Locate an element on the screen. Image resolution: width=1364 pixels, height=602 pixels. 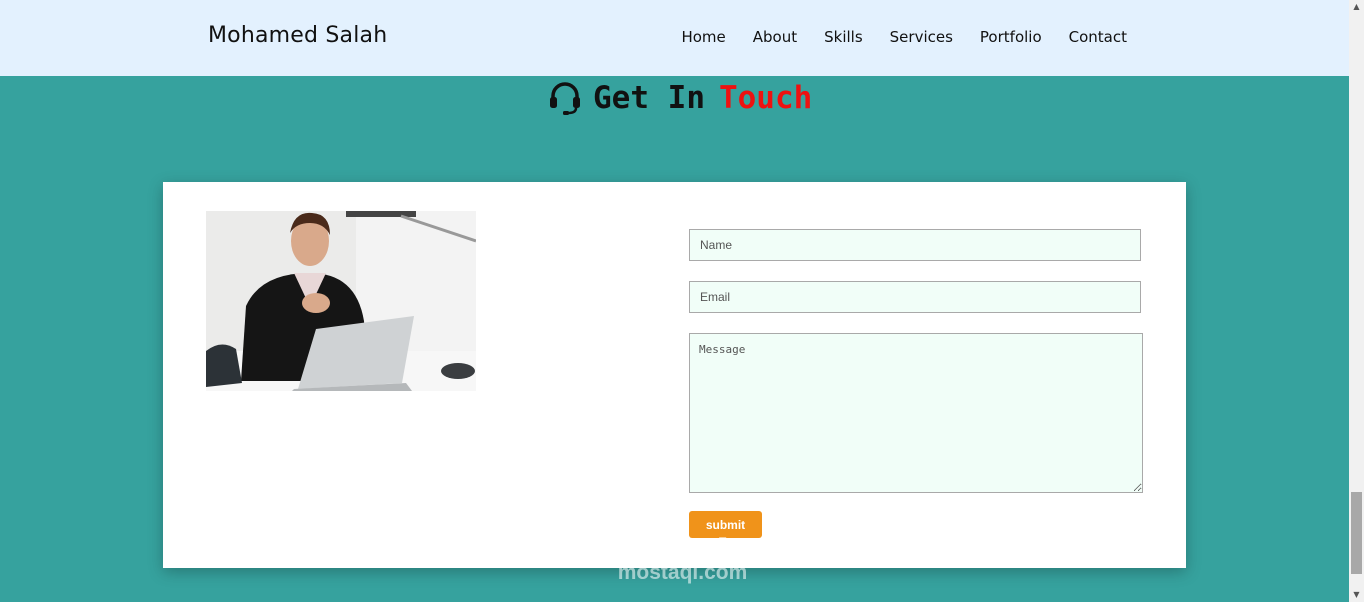
scrollbar-thumb is located at coordinates (1356, 533).